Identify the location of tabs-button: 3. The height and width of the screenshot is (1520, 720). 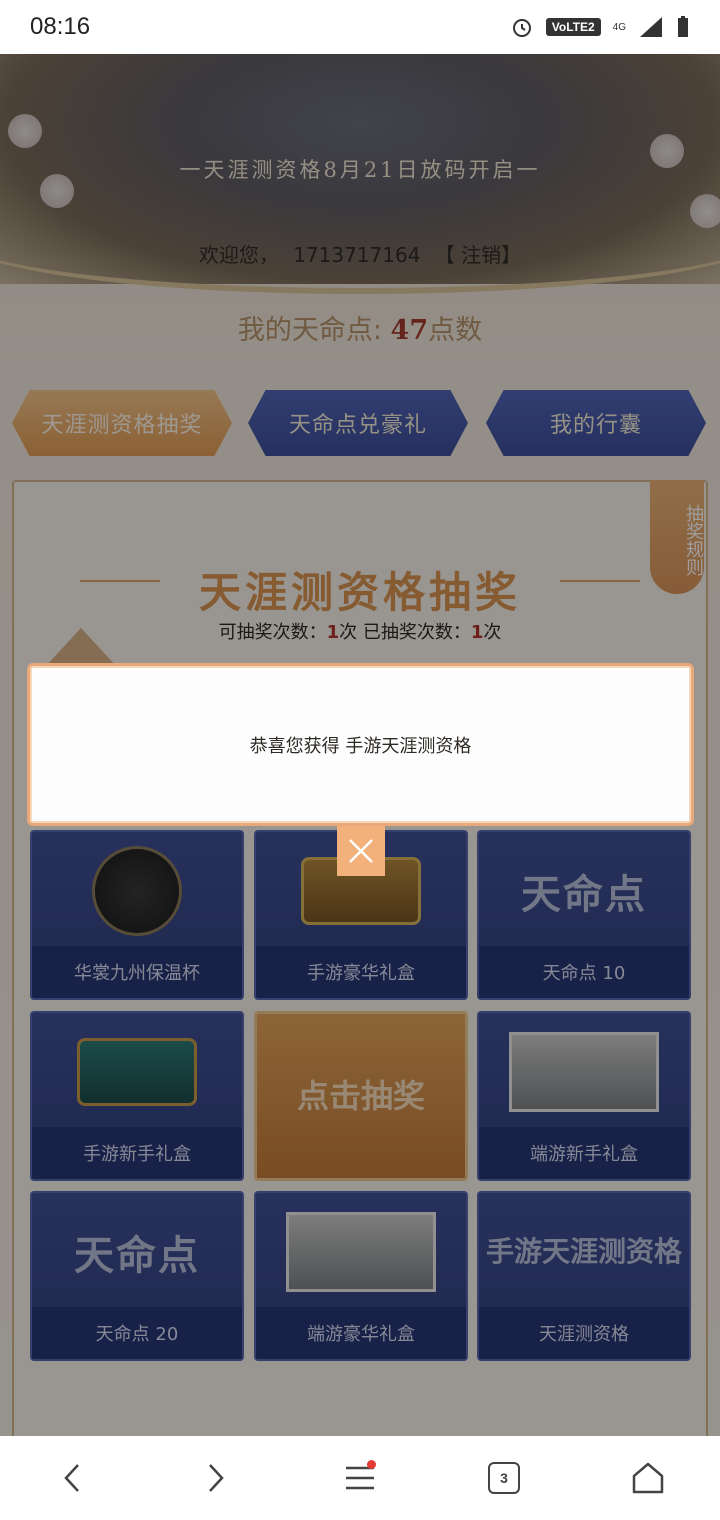
(504, 1478).